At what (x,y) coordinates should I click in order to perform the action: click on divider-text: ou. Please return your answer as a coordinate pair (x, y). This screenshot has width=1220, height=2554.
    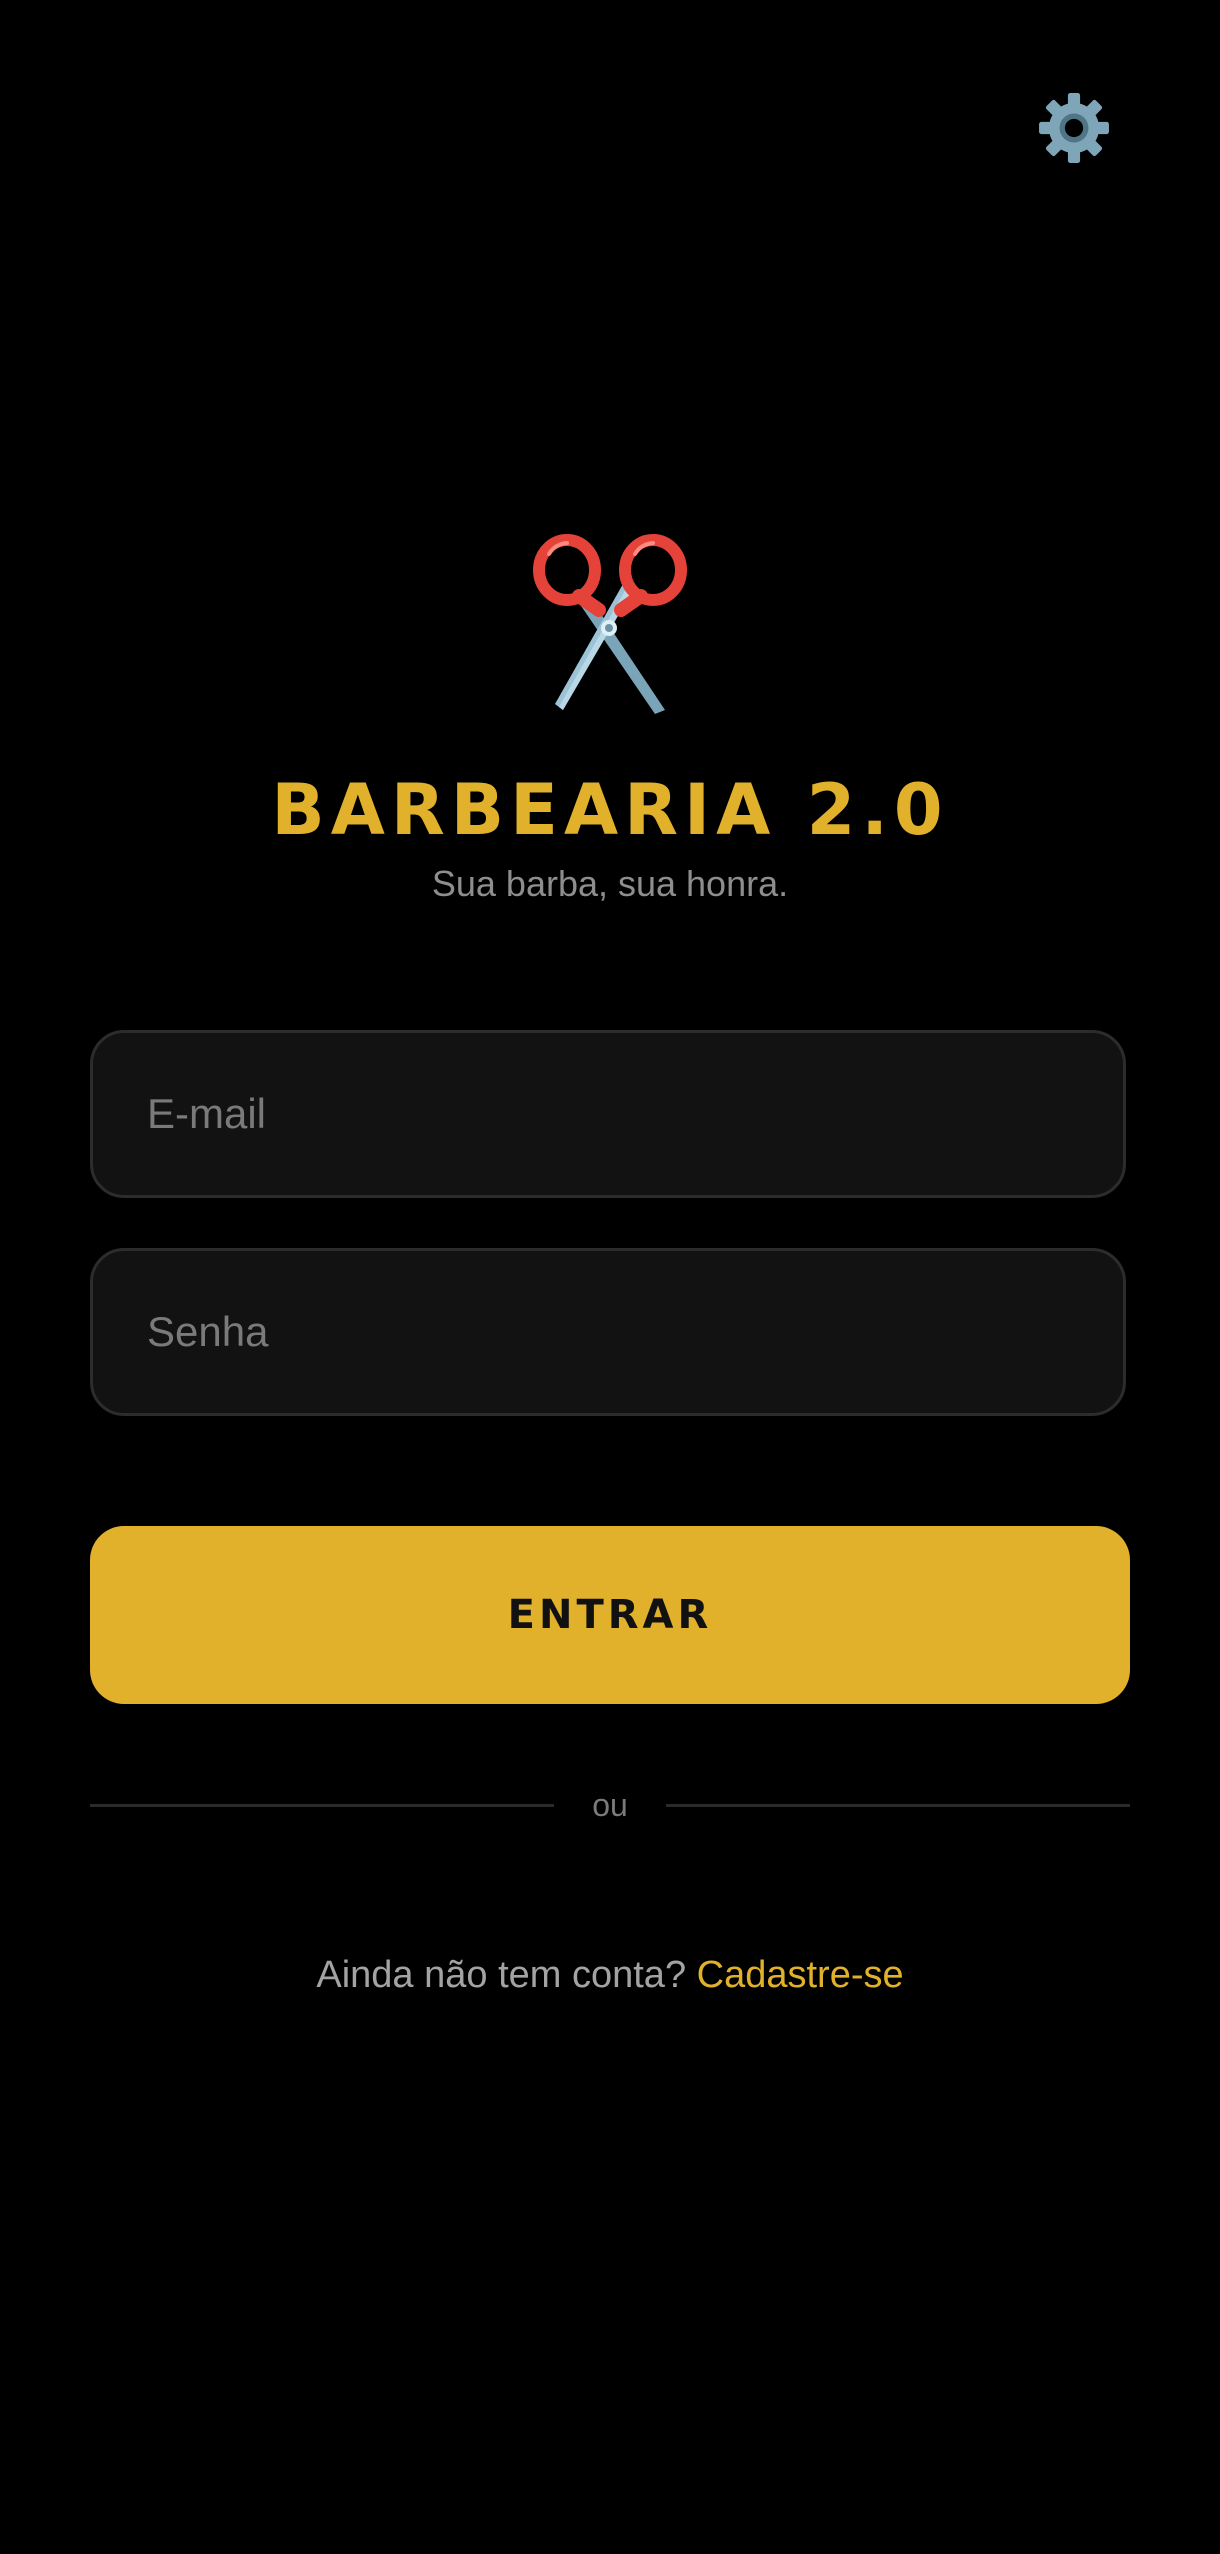
    Looking at the image, I should click on (610, 1804).